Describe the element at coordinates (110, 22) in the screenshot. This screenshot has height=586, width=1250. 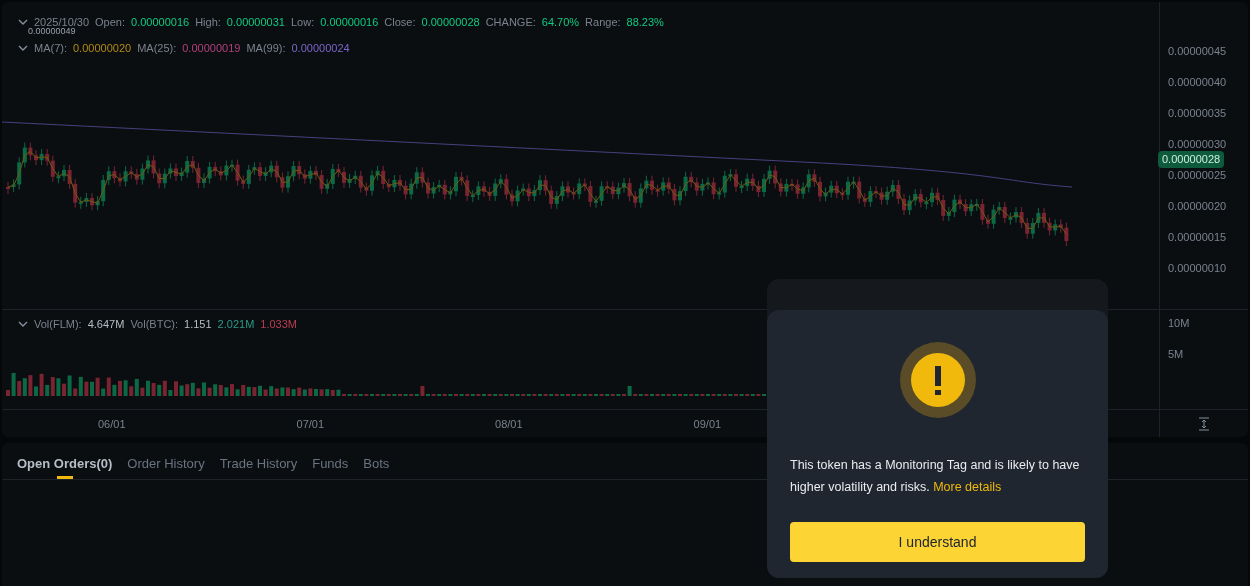
I see `legend-label: Open:` at that location.